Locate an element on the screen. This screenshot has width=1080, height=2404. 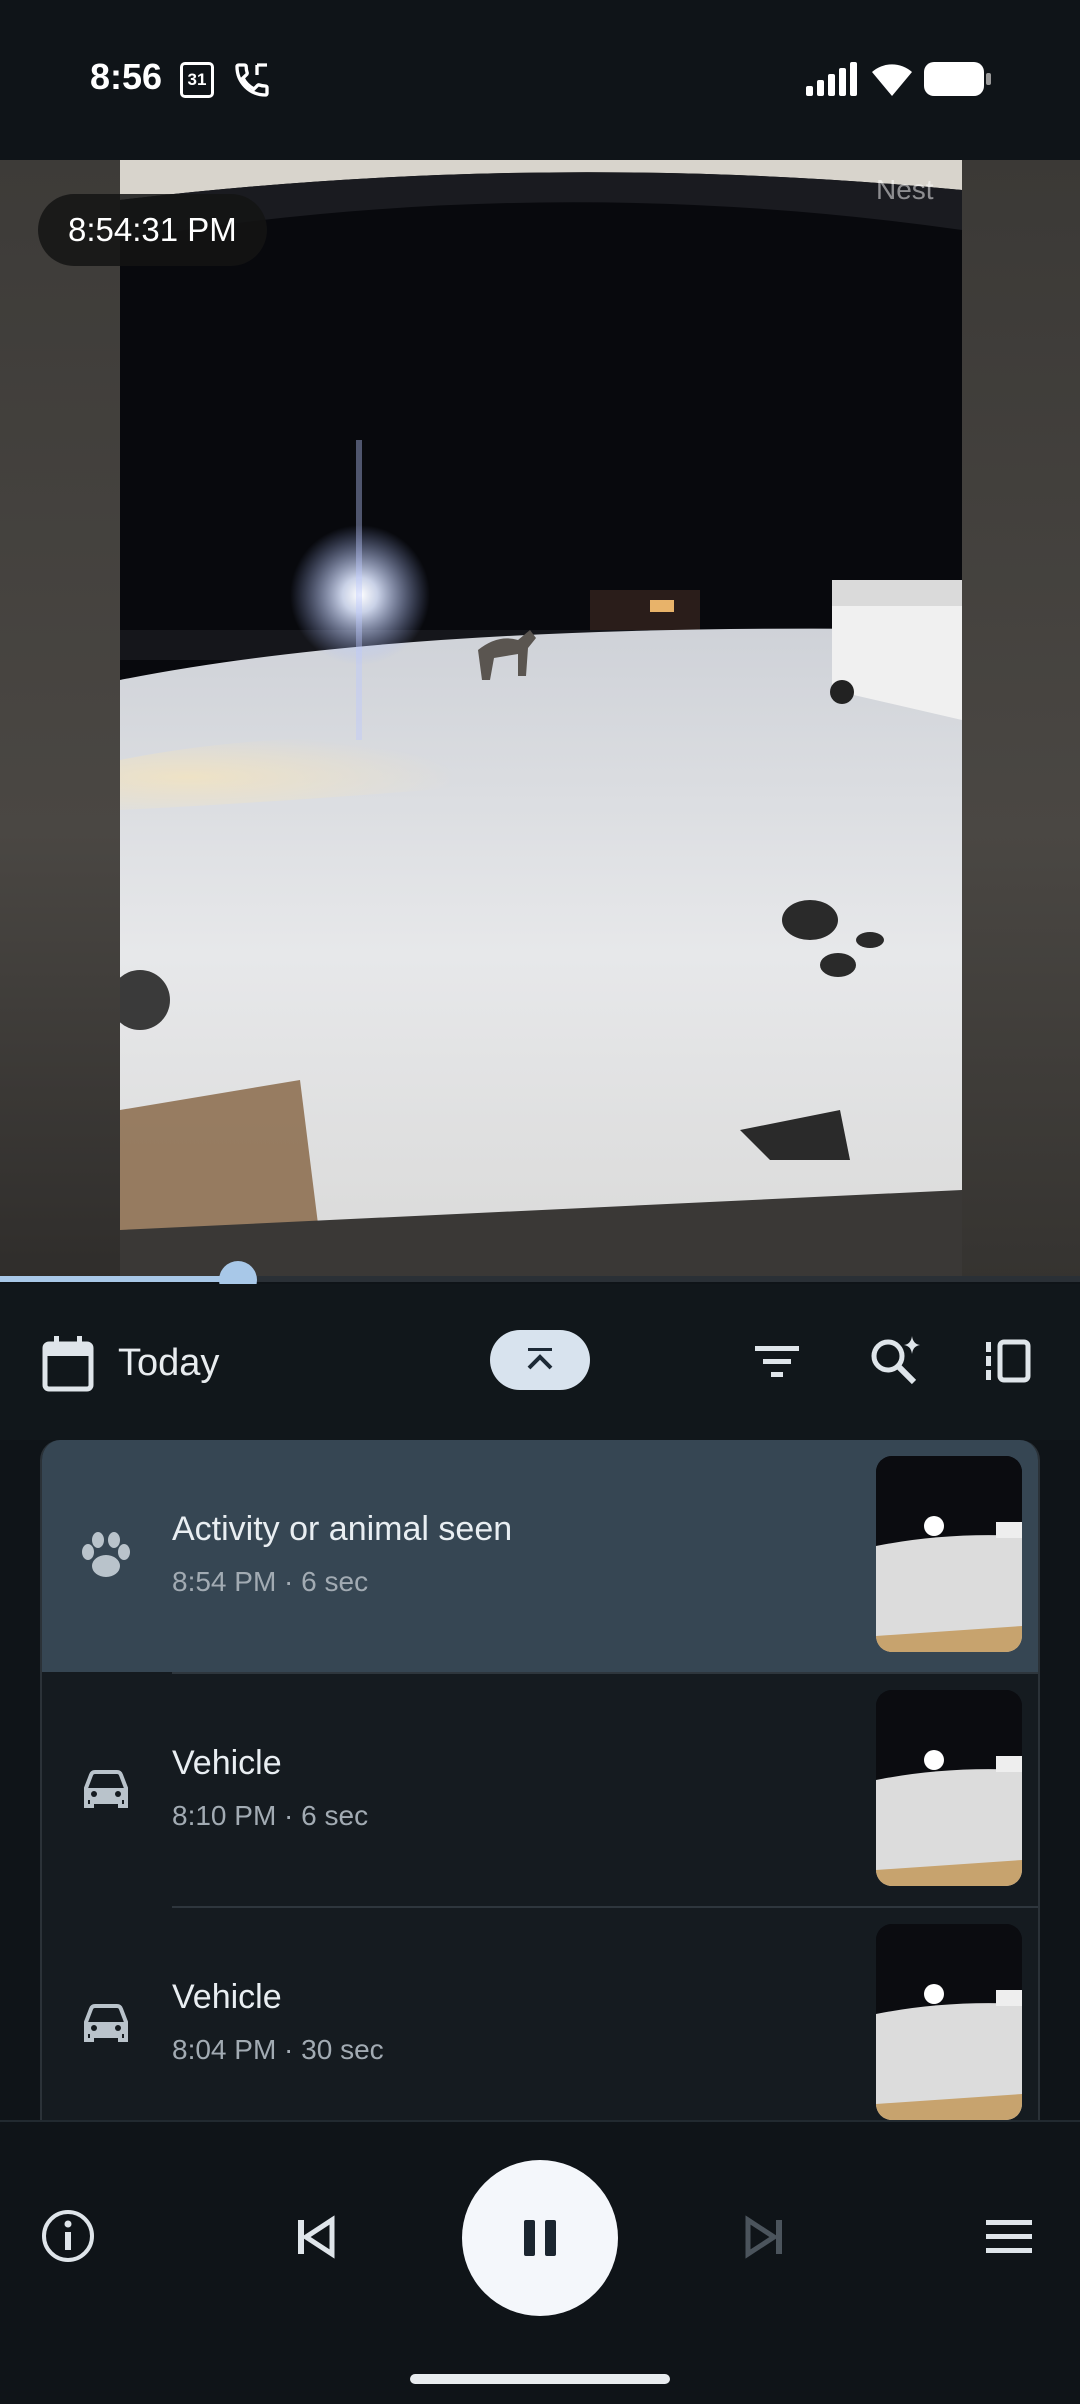
home-indicator is located at coordinates (540, 2379).